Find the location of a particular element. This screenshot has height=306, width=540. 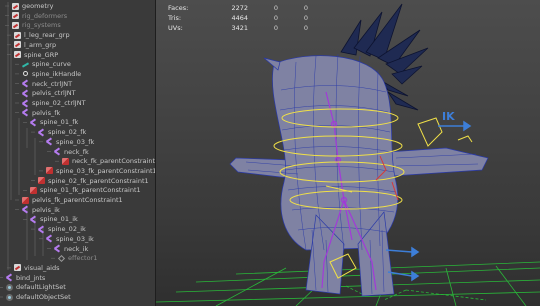

outliner-item: neck_ctrlJNT is located at coordinates (77, 84).